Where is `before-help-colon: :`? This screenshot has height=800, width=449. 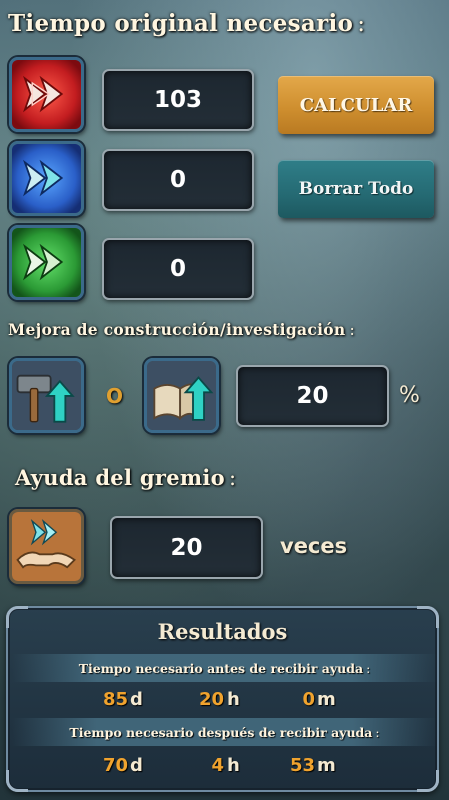
before-help-colon: : is located at coordinates (368, 668).